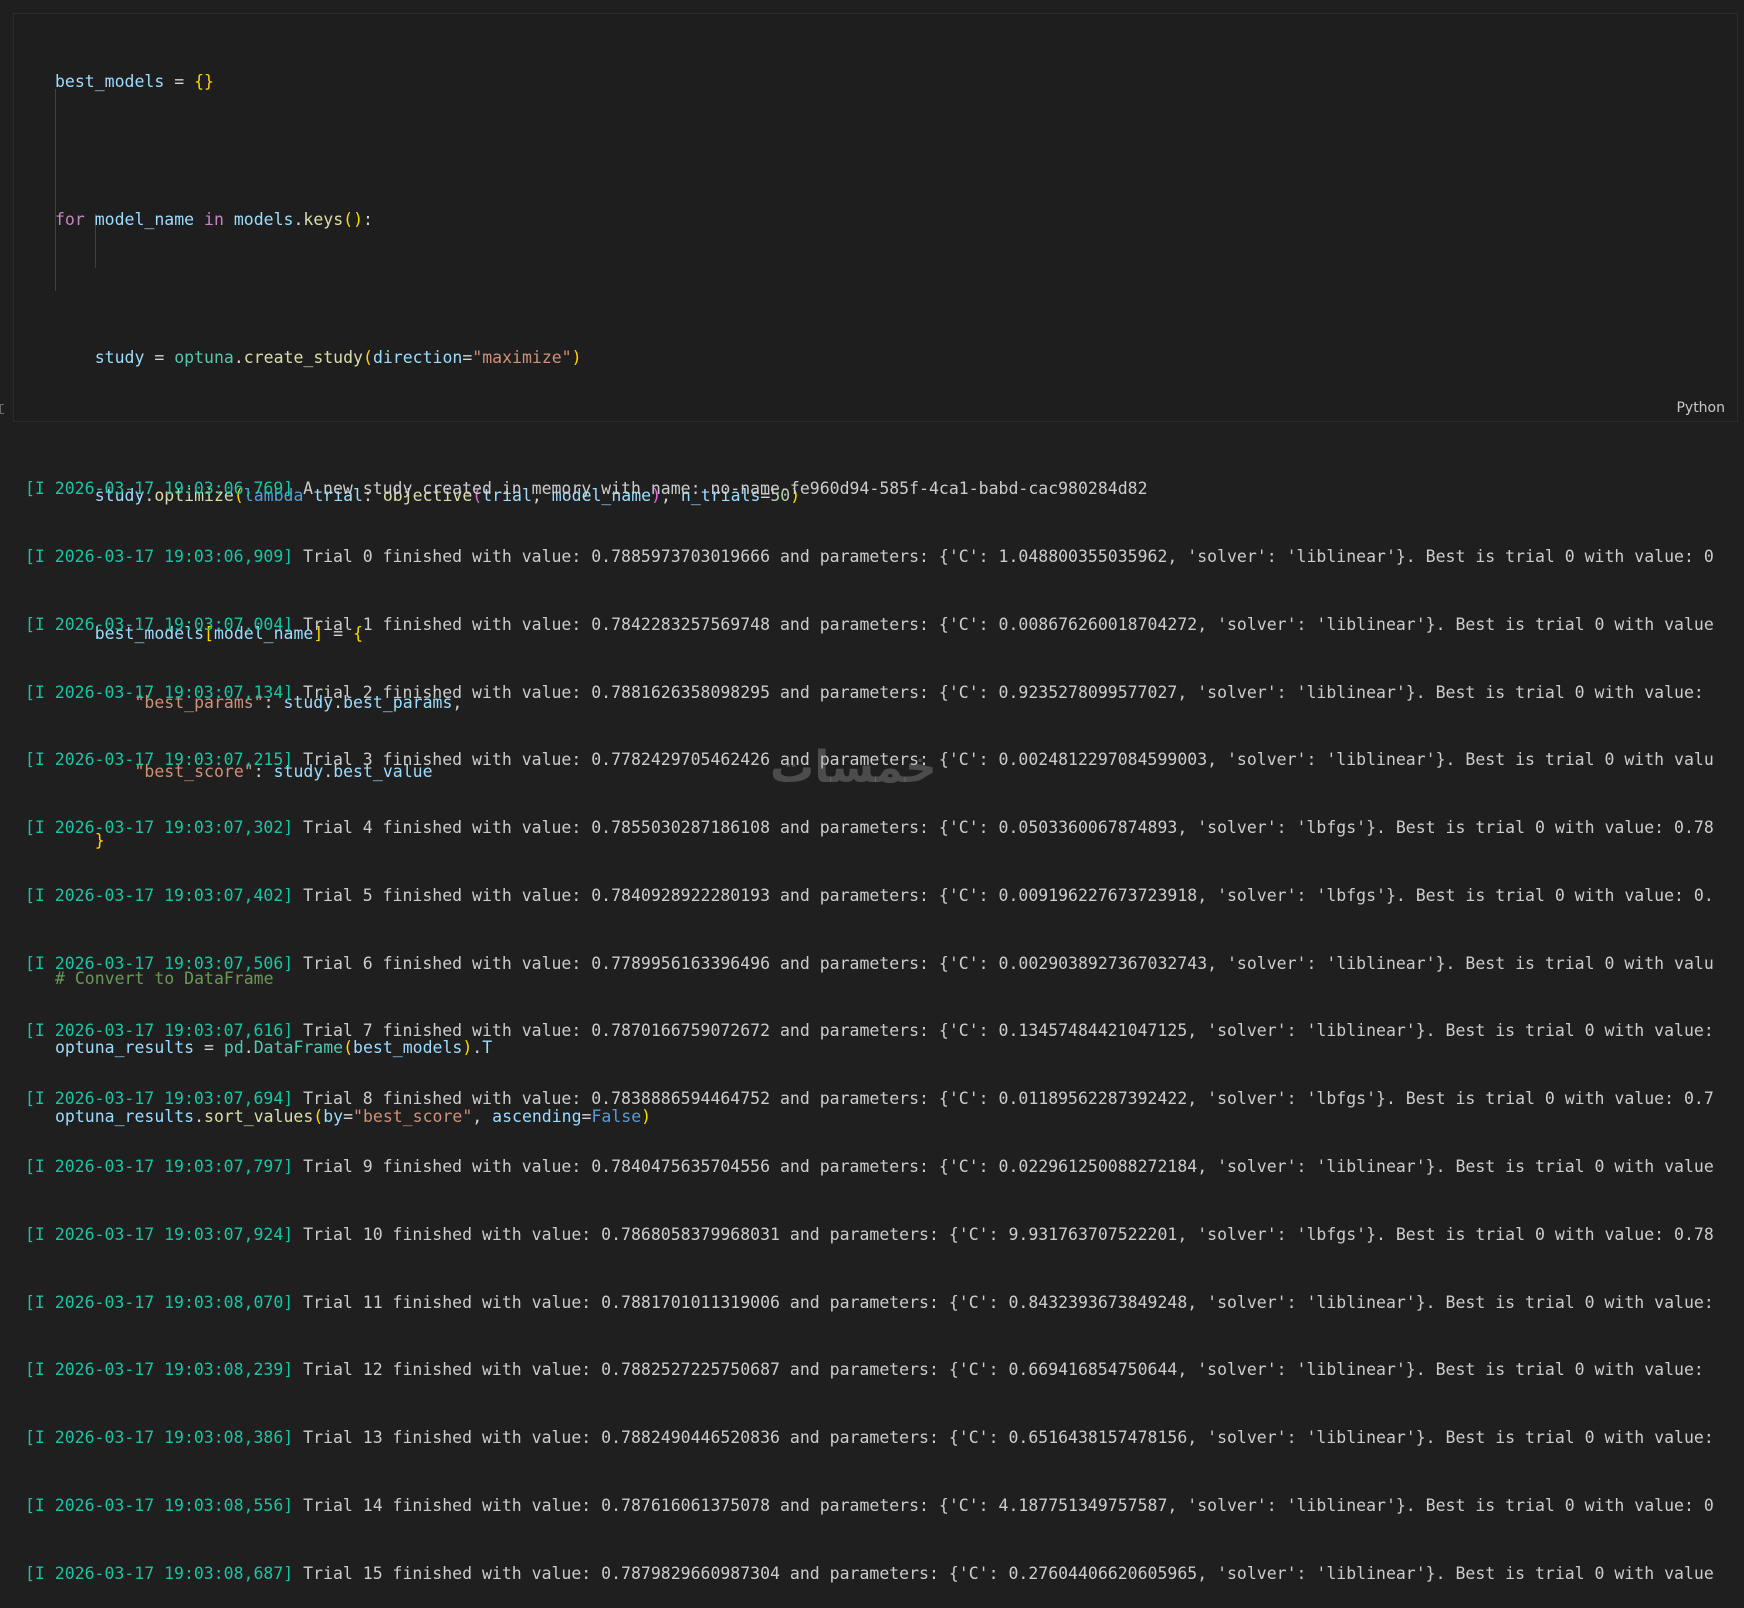 The height and width of the screenshot is (1608, 1744). What do you see at coordinates (159, 895) in the screenshot?
I see `log-timestamp: [I 2026-03-17 19:03:07,402]` at bounding box center [159, 895].